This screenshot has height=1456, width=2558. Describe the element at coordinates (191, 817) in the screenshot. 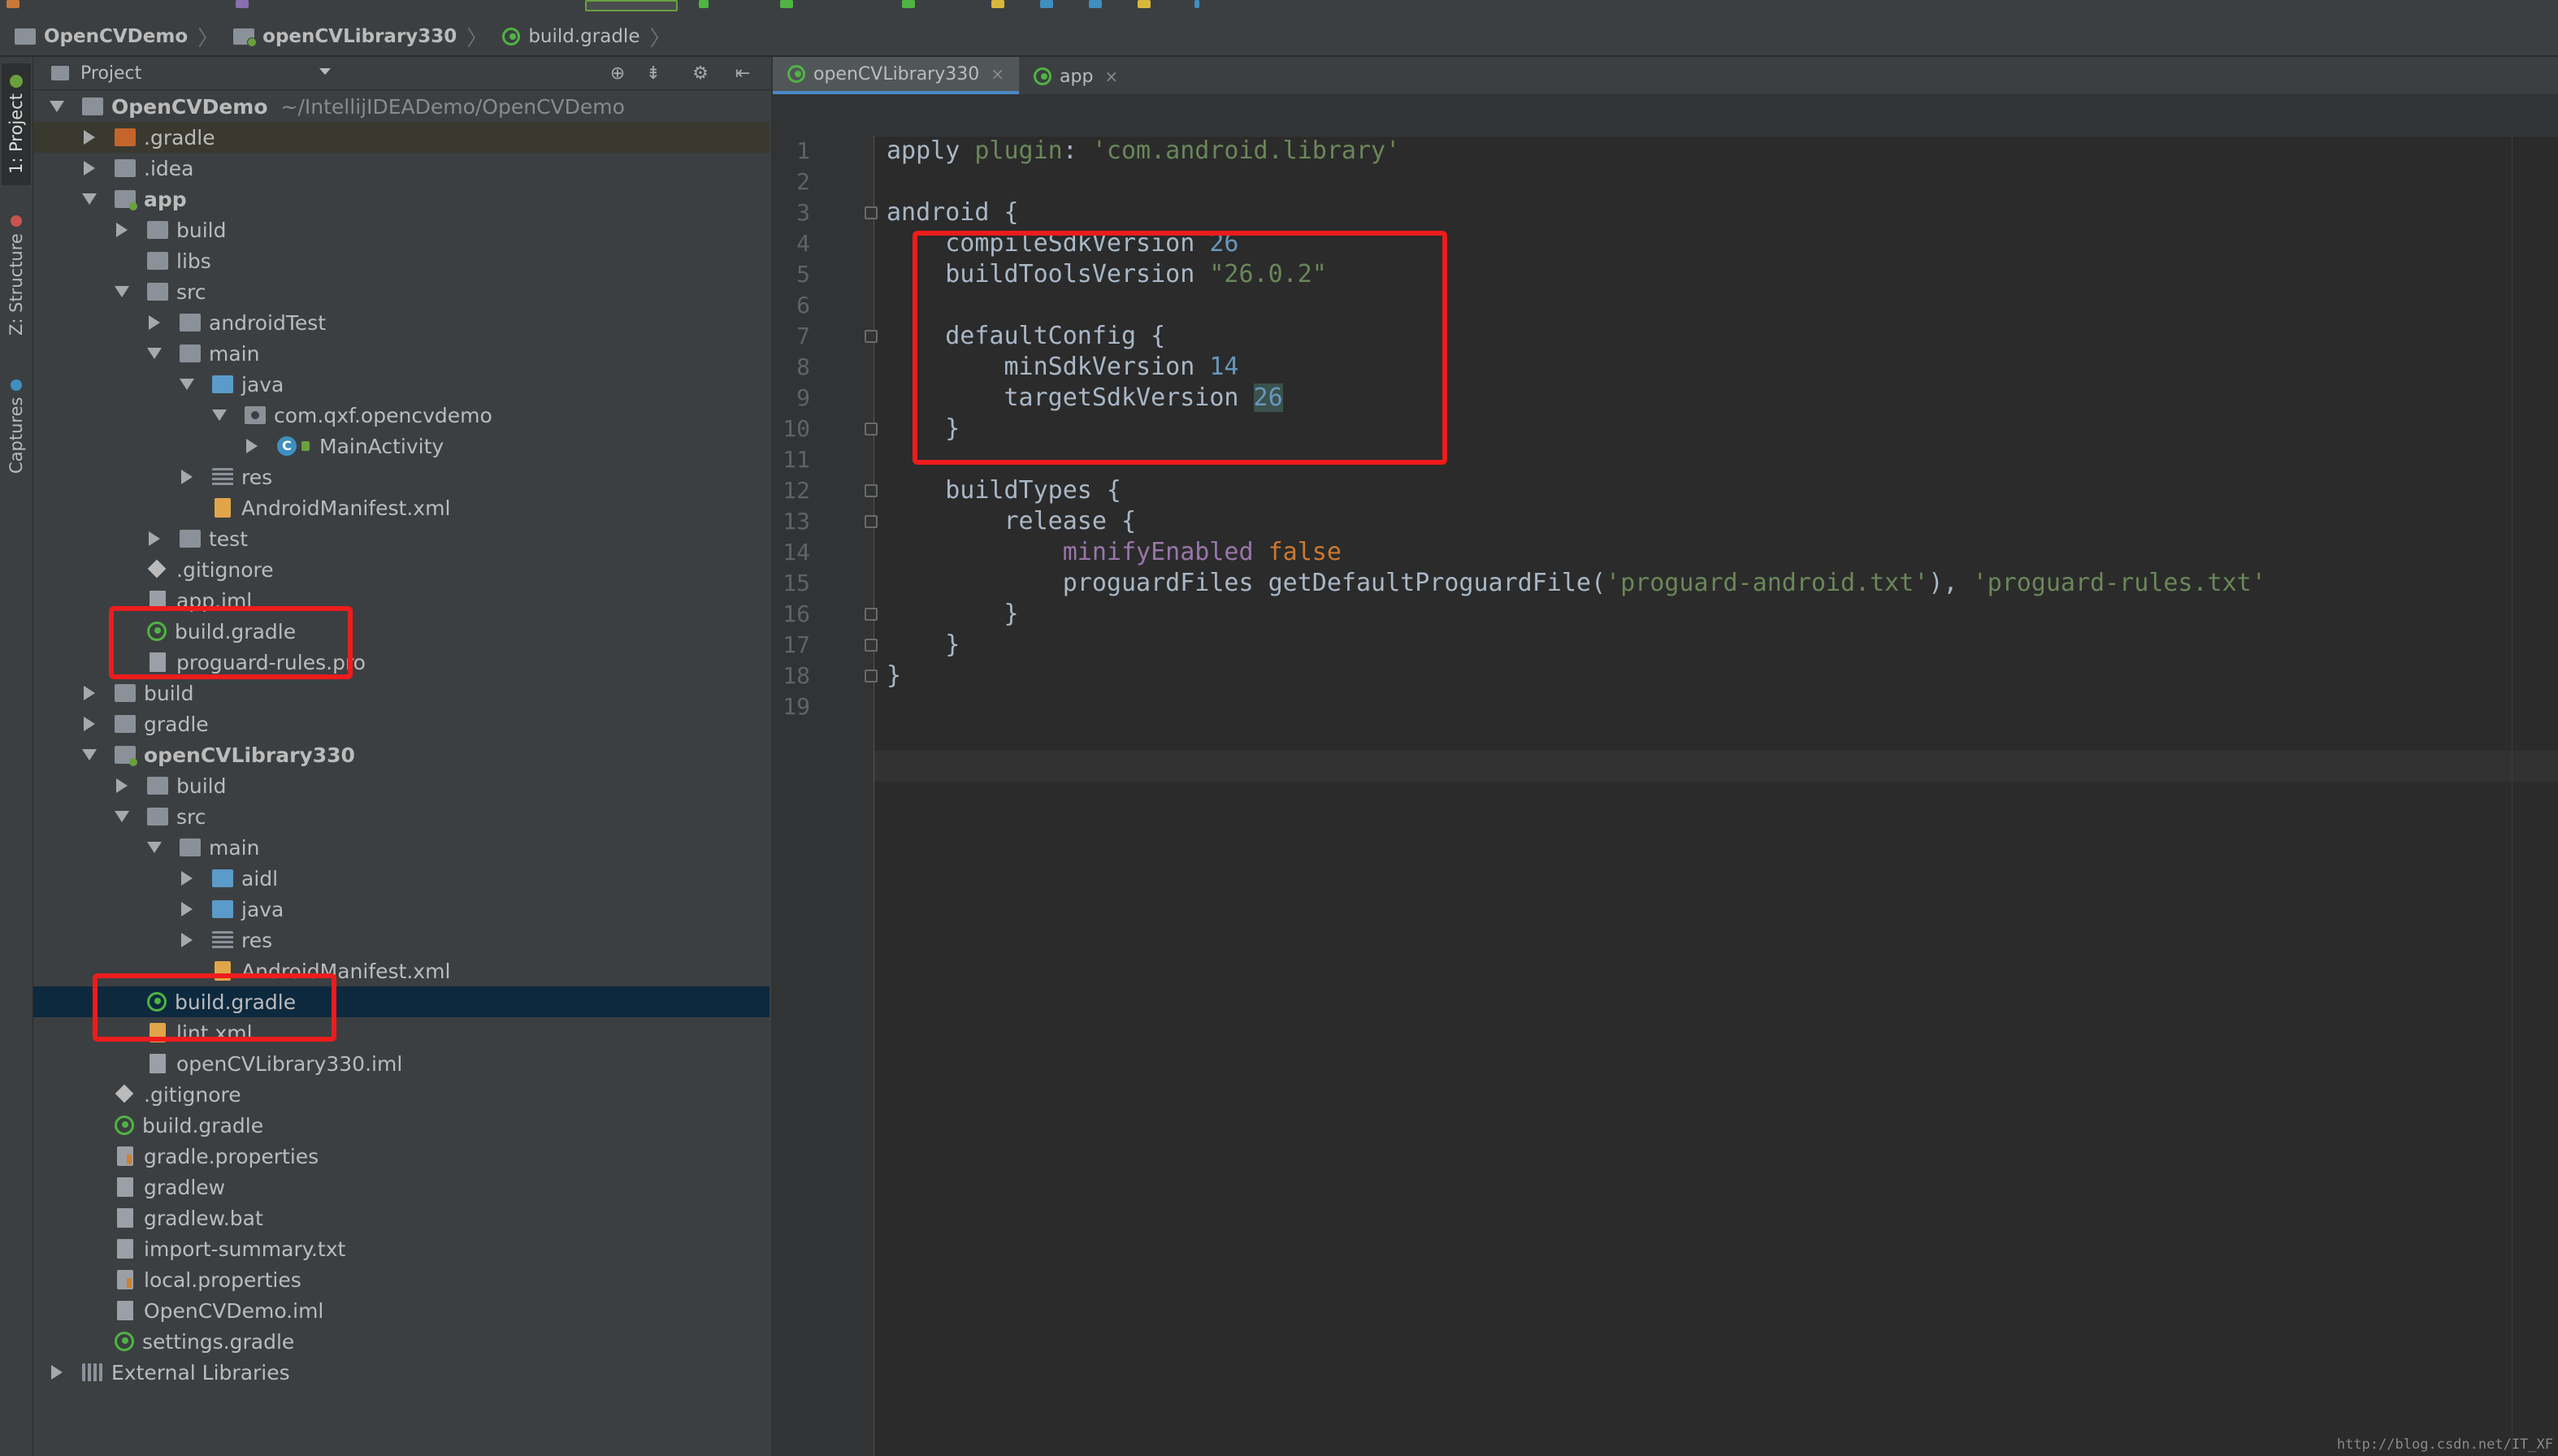

I see `tree-item-label: src` at that location.